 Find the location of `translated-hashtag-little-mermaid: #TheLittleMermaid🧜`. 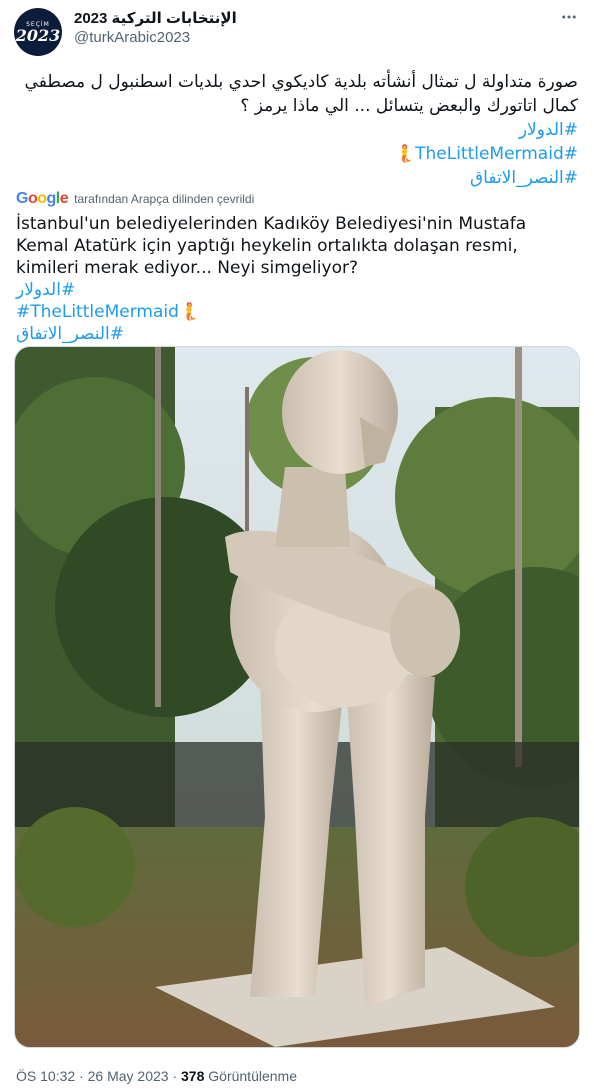

translated-hashtag-little-mermaid: #TheLittleMermaid🧜 is located at coordinates (296, 312).